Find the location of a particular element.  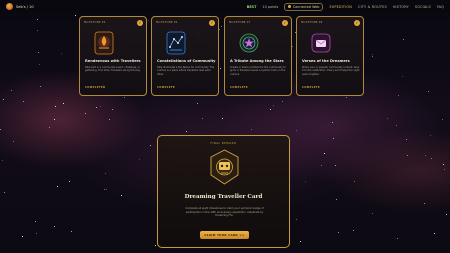

milestone-title: Constellations of Community is located at coordinates (186, 61).